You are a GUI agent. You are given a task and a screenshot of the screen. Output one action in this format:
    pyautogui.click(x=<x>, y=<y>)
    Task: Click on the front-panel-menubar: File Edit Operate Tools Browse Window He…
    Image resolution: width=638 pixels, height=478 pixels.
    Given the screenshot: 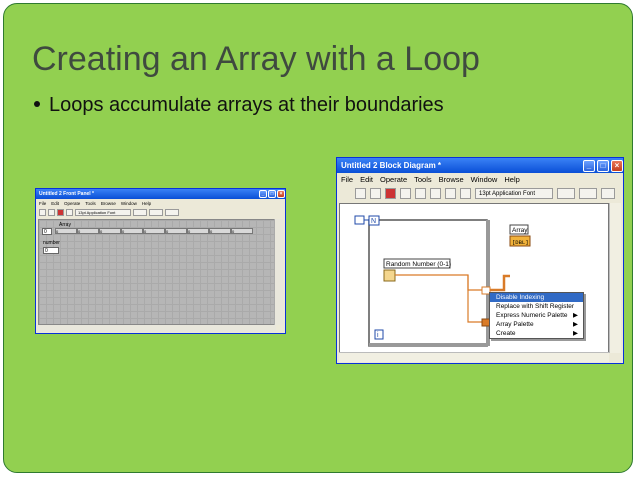 What is the action you would take?
    pyautogui.click(x=160, y=203)
    